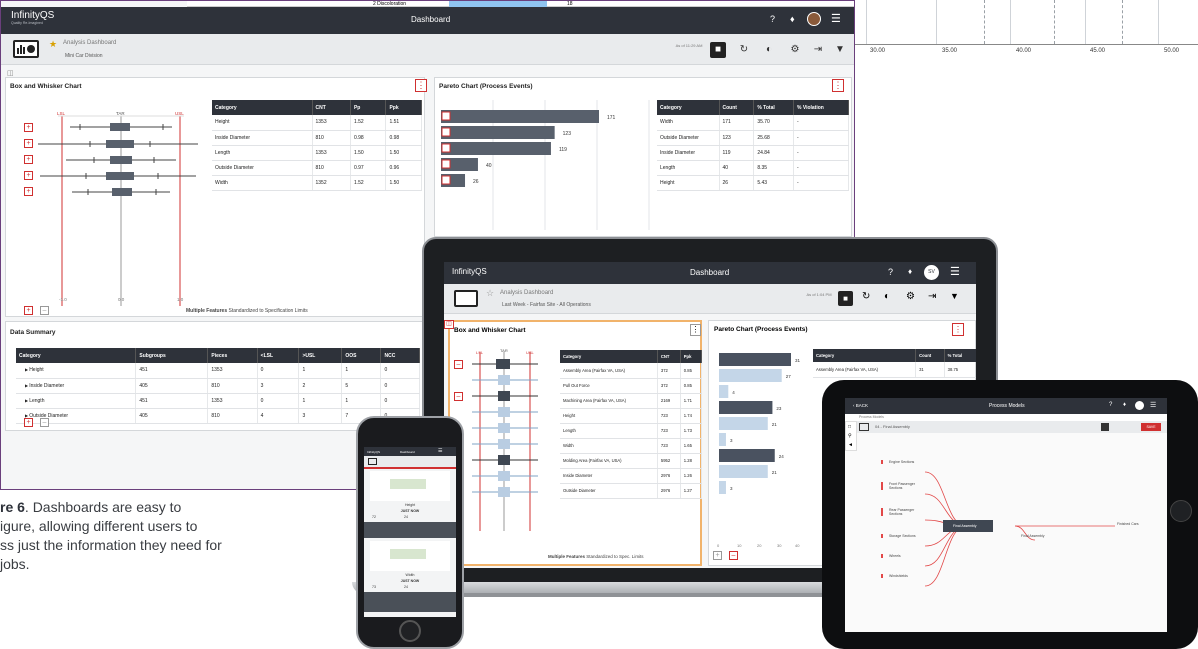  Describe the element at coordinates (44, 310) in the screenshot. I see `collapse-button: –` at that location.